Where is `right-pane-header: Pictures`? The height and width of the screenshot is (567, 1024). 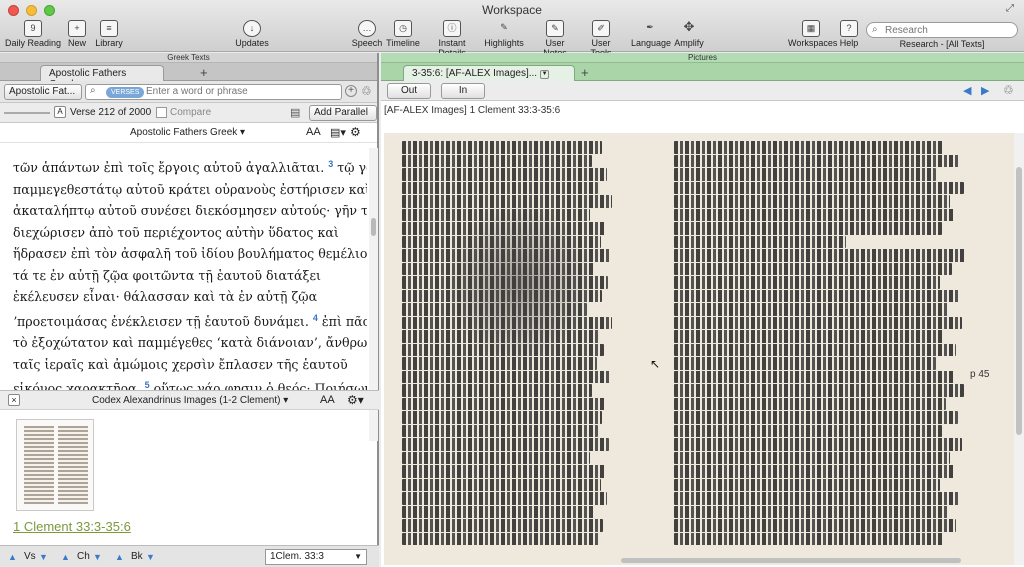 right-pane-header: Pictures is located at coordinates (702, 58).